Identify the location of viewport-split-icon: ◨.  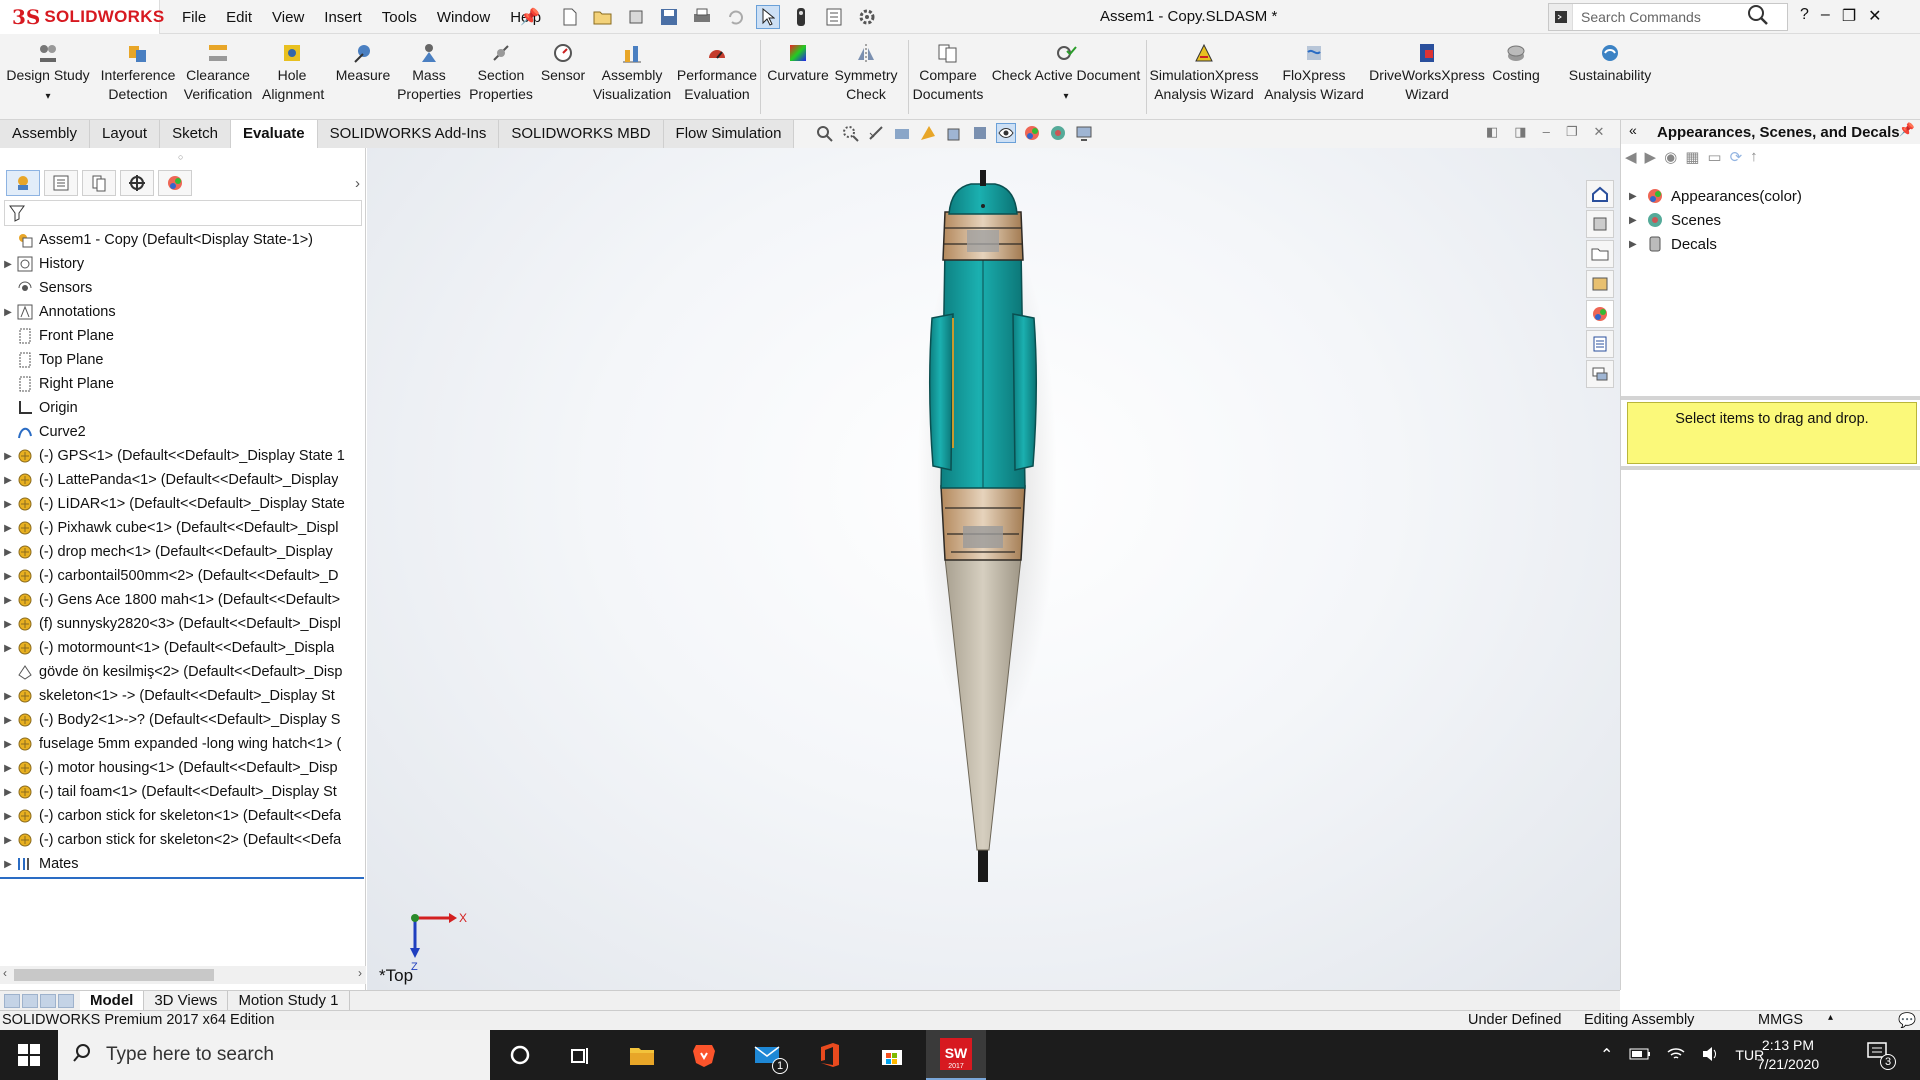
(1520, 132).